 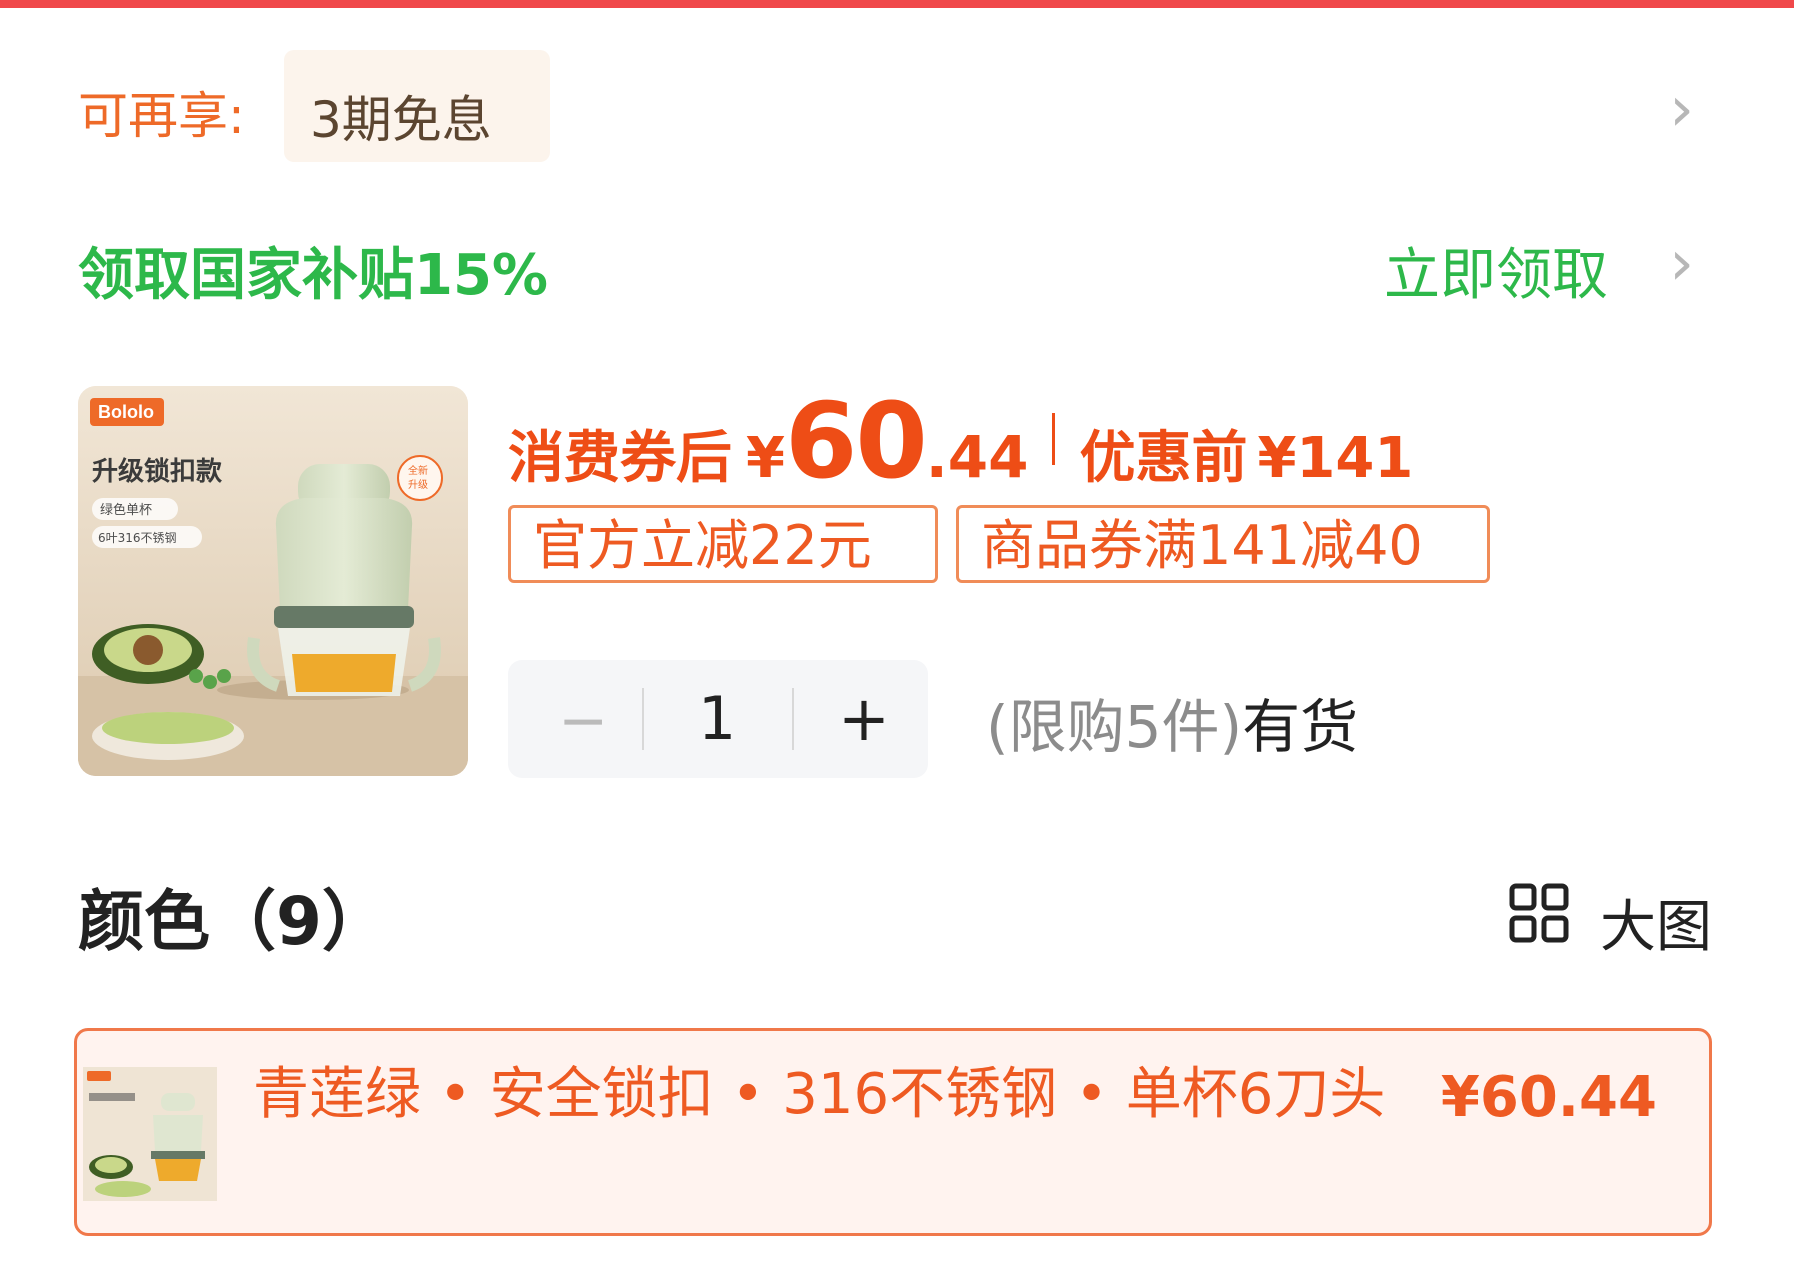 I want to click on promo-title: 升级锁扣款, so click(x=157, y=471).